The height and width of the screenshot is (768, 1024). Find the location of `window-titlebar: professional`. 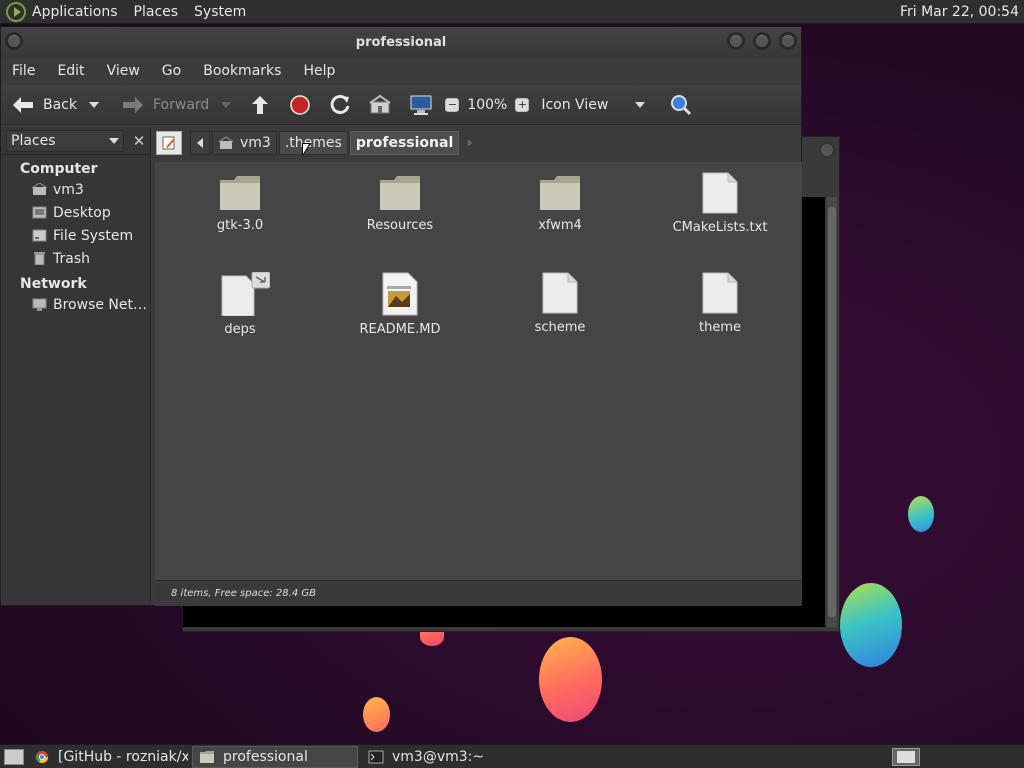

window-titlebar: professional is located at coordinates (401, 42).